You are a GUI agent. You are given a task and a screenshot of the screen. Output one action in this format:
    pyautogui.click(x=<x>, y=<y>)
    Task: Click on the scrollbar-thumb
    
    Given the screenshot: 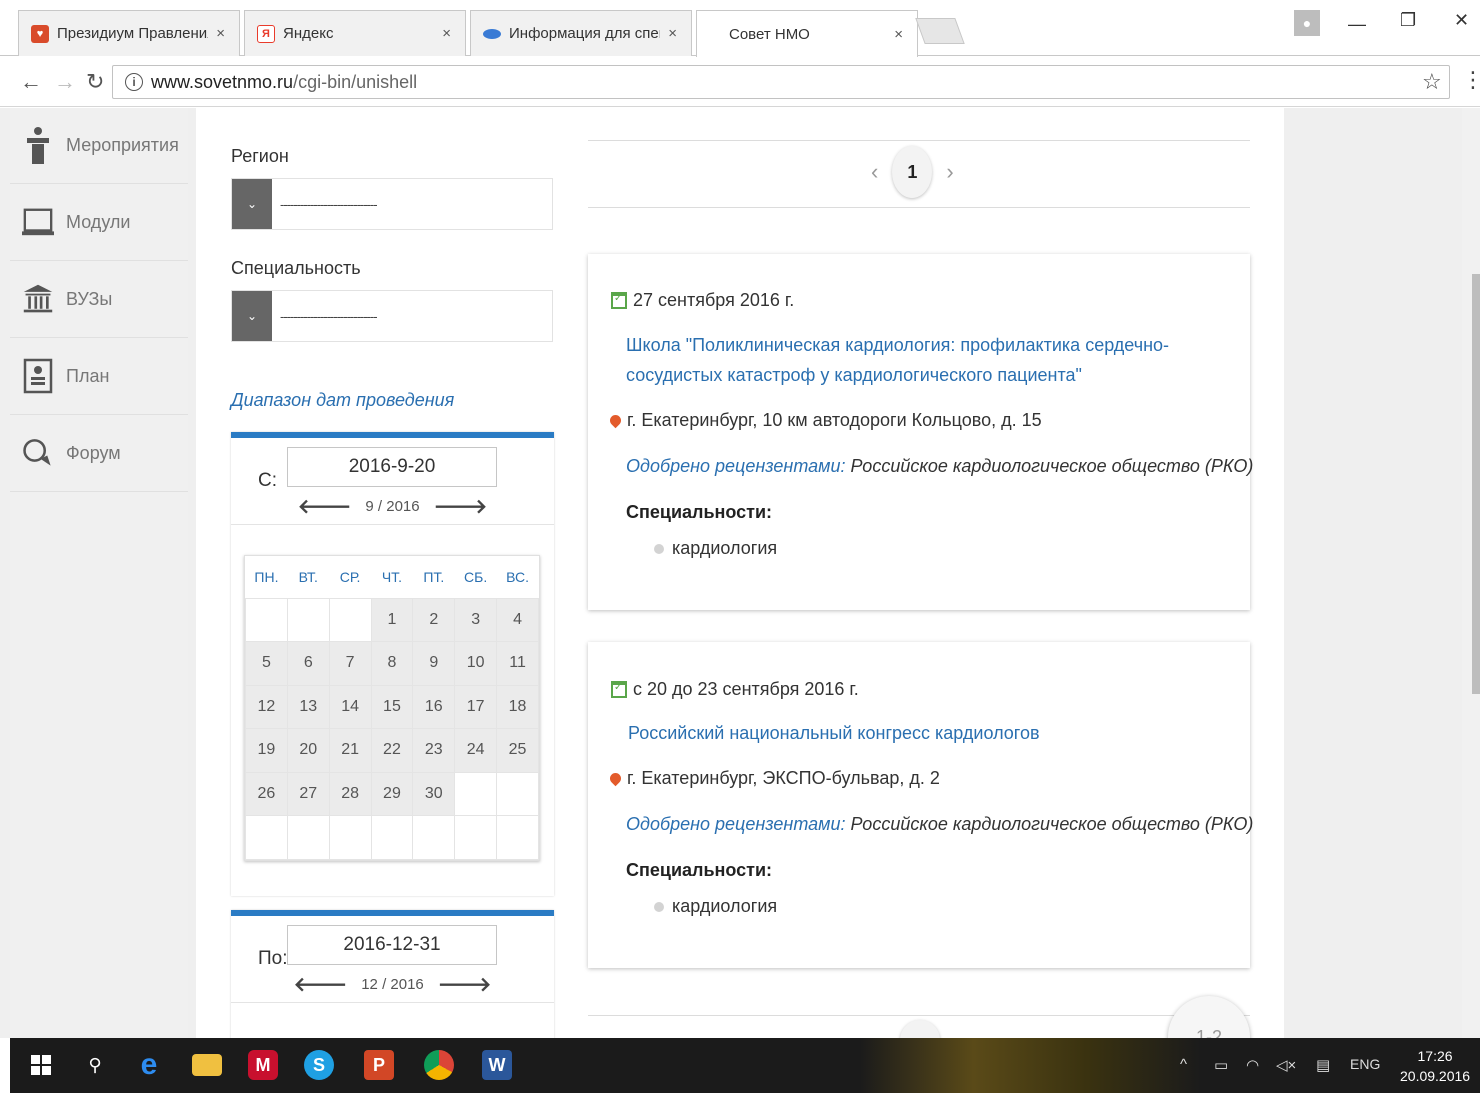 What is the action you would take?
    pyautogui.click(x=1476, y=484)
    